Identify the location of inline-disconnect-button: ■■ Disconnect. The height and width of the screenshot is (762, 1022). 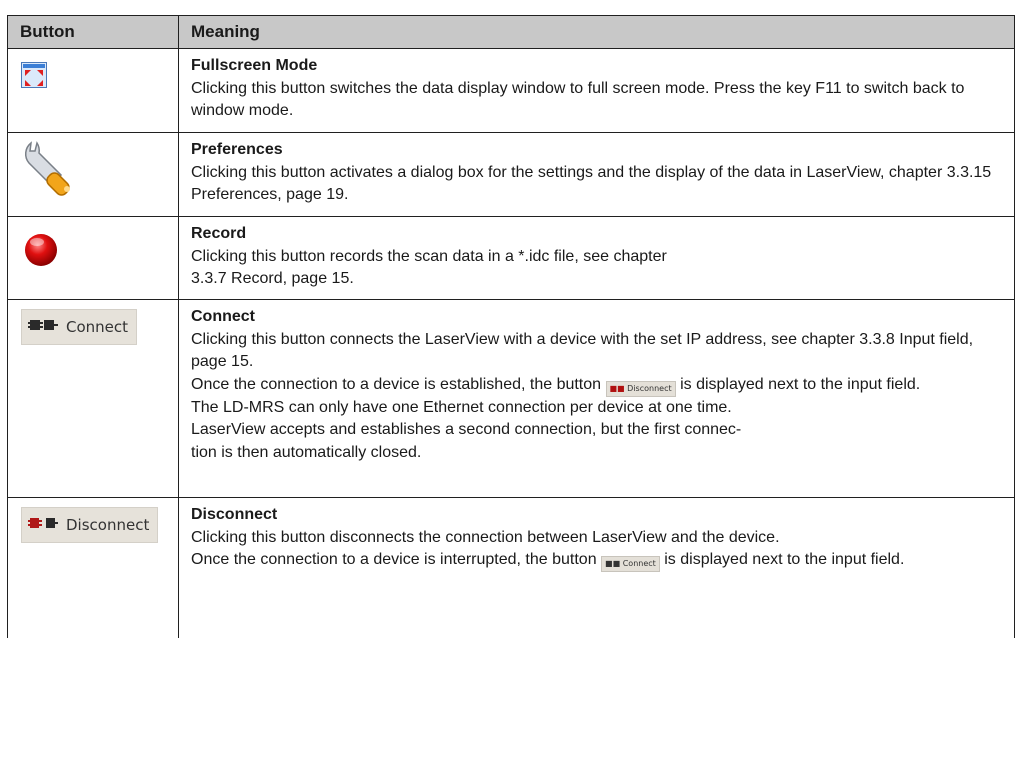
(640, 388).